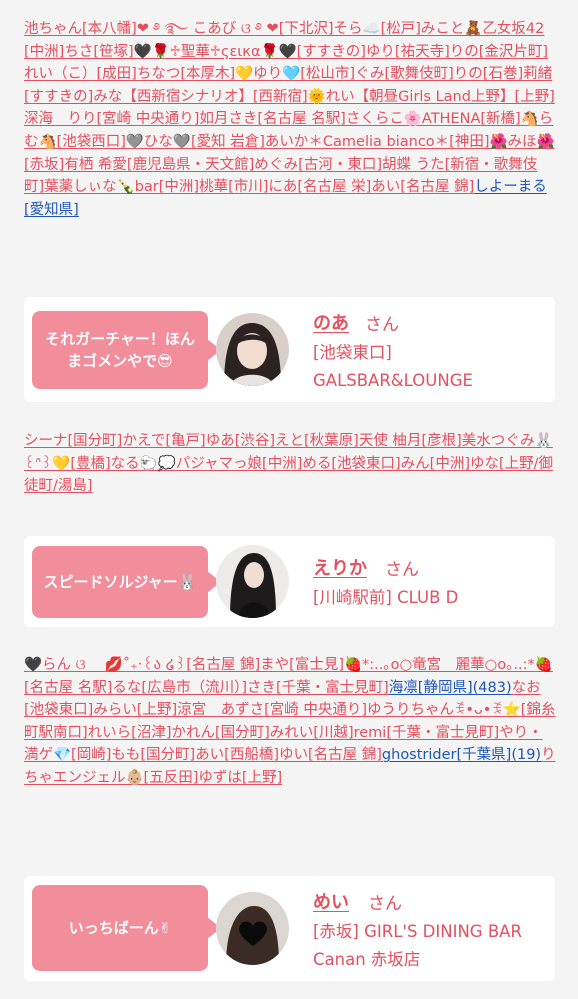  Describe the element at coordinates (431, 946) in the screenshot. I see `shop-link: [赤坂] GIRL'S DINING BAR Canan 赤坂店` at that location.